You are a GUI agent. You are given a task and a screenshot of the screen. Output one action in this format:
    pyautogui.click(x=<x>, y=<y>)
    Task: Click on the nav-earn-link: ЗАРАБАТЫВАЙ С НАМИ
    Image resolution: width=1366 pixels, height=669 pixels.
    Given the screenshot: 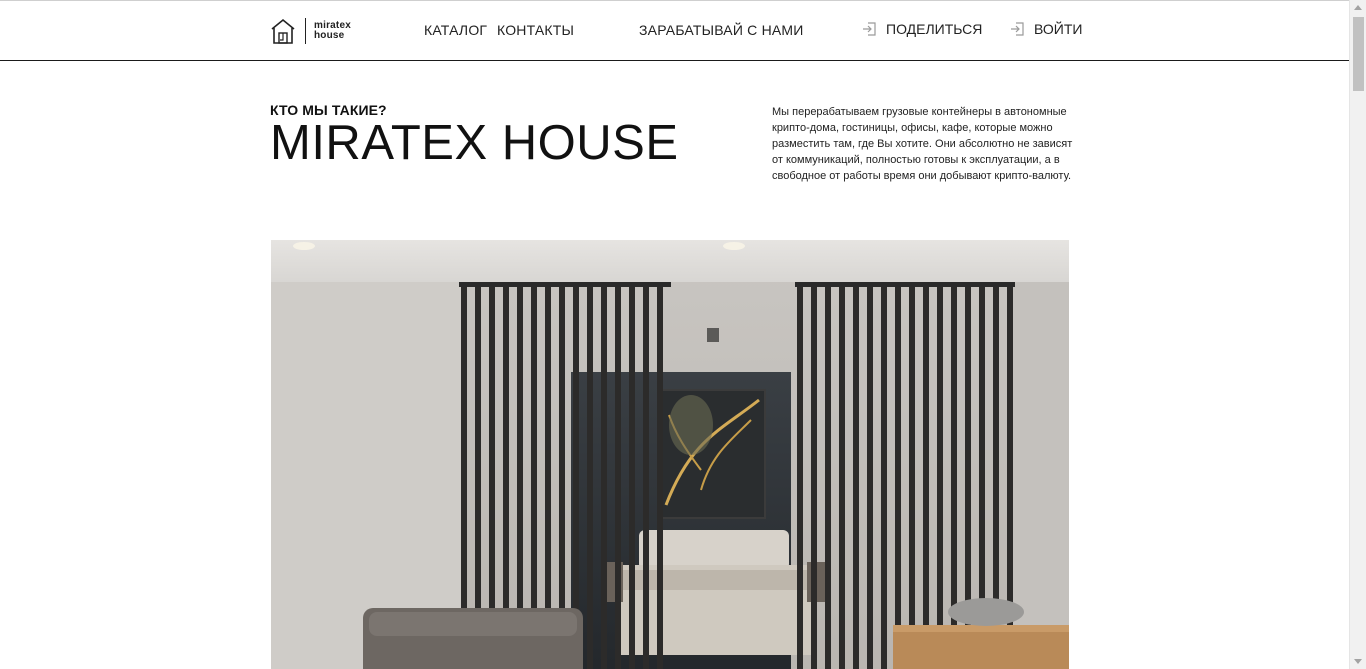 What is the action you would take?
    pyautogui.click(x=721, y=30)
    